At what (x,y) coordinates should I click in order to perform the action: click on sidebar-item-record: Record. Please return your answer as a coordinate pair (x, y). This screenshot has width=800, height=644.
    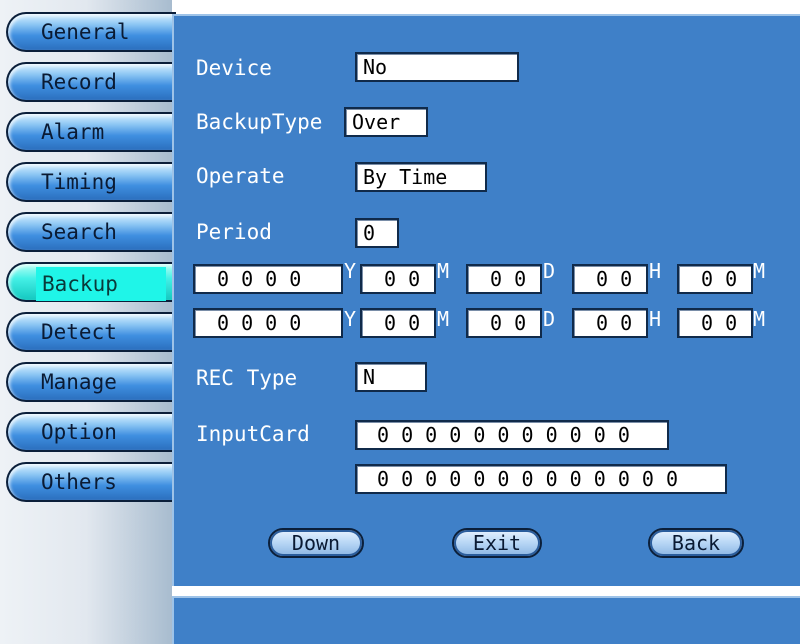
    Looking at the image, I should click on (91, 82).